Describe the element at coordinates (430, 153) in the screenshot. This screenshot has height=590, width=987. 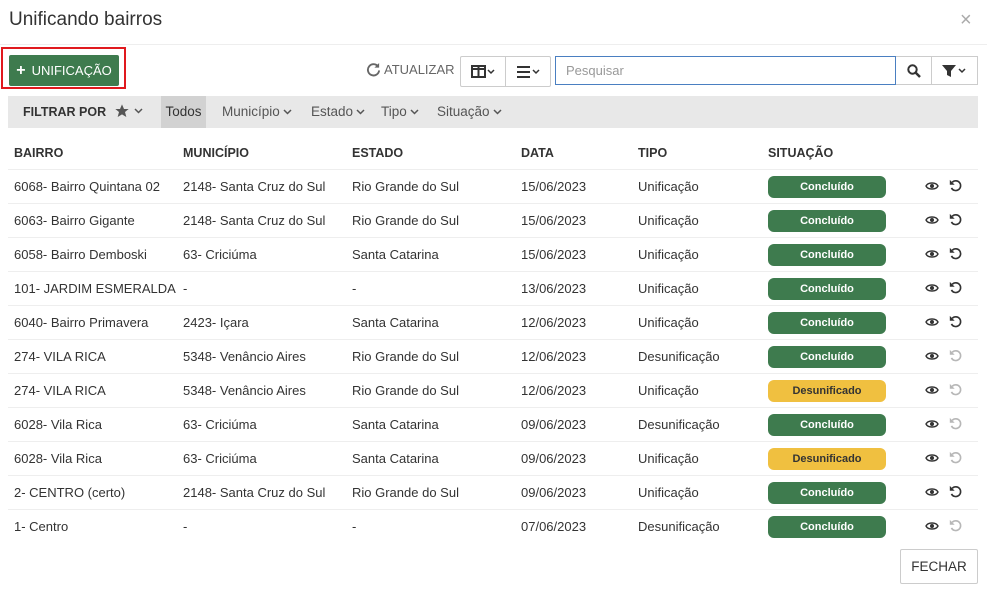
I see `column-header: ESTADO` at that location.